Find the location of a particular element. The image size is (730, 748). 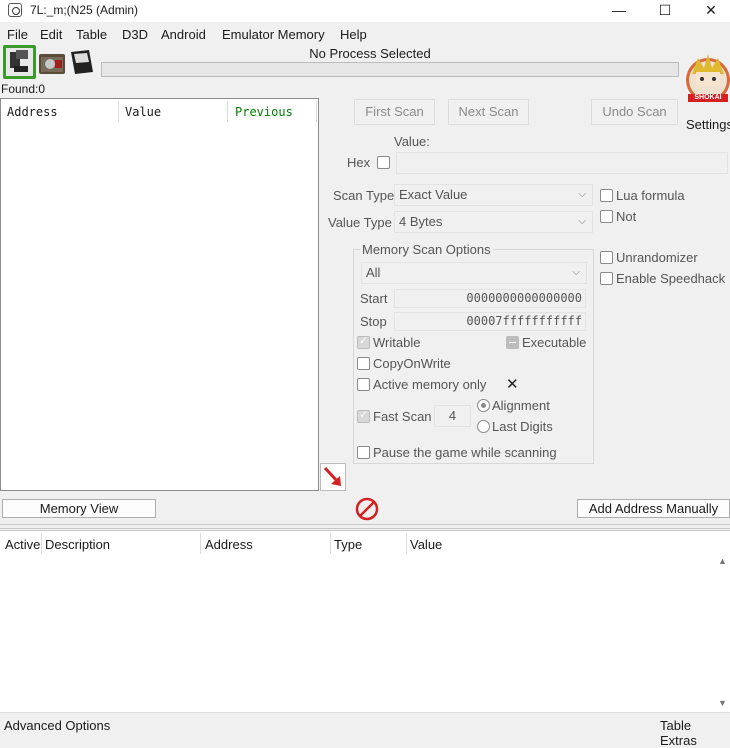

scroll-down-icon: ▼ is located at coordinates (722, 703).